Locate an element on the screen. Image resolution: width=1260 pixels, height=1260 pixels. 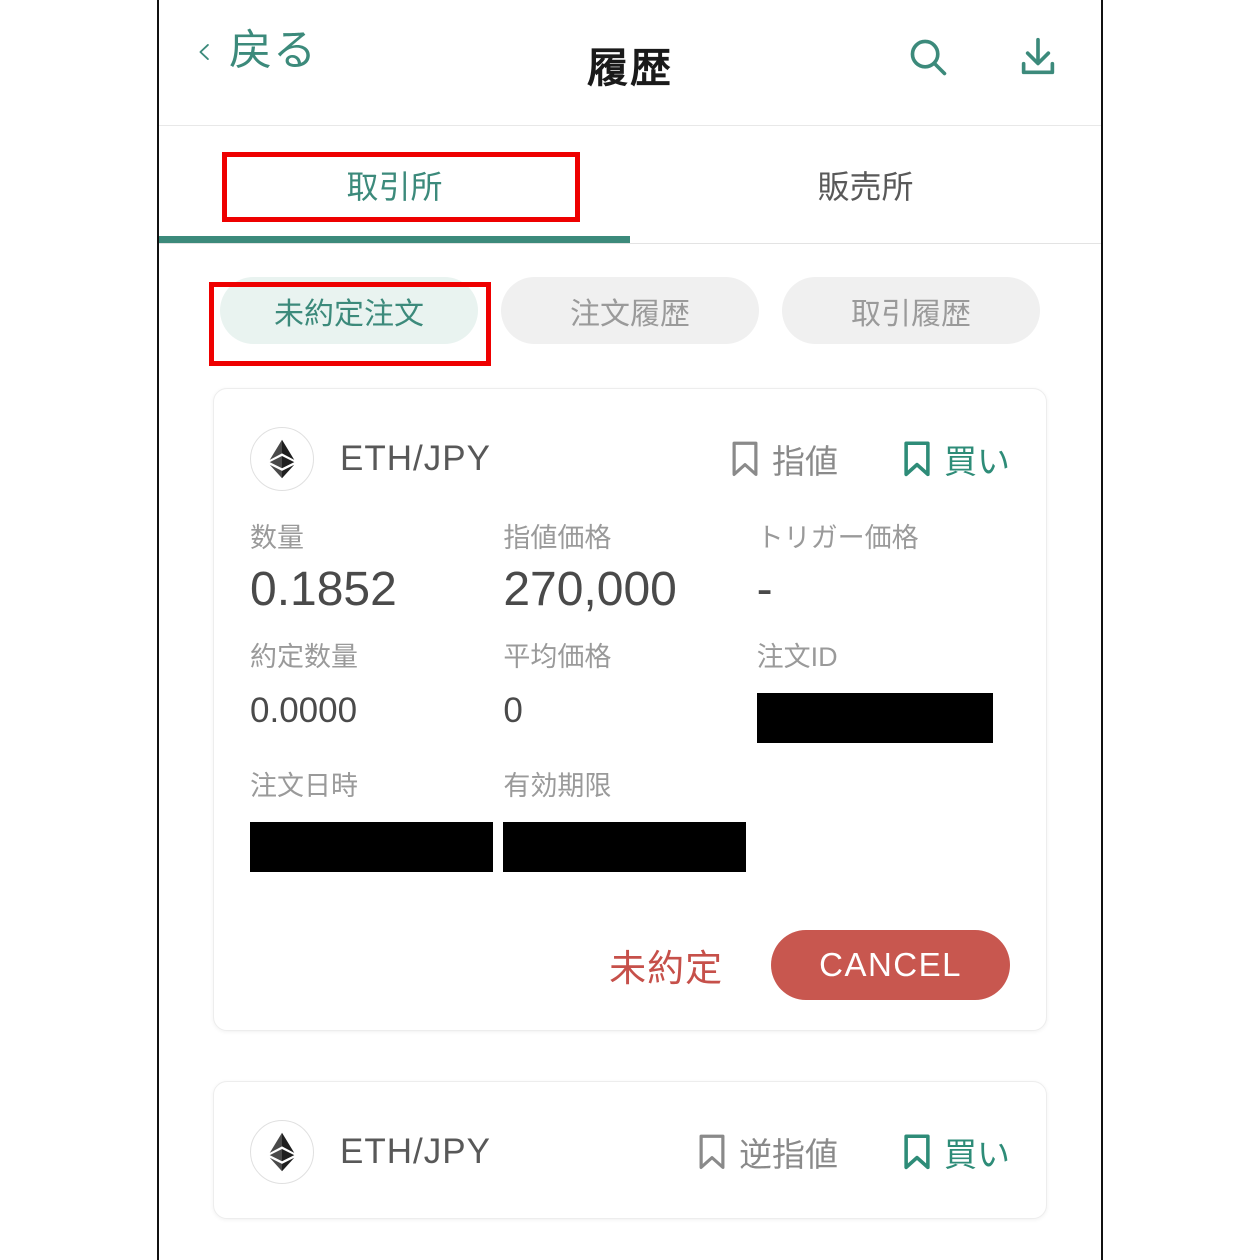
tab-exchange: 取引所 is located at coordinates (394, 184).